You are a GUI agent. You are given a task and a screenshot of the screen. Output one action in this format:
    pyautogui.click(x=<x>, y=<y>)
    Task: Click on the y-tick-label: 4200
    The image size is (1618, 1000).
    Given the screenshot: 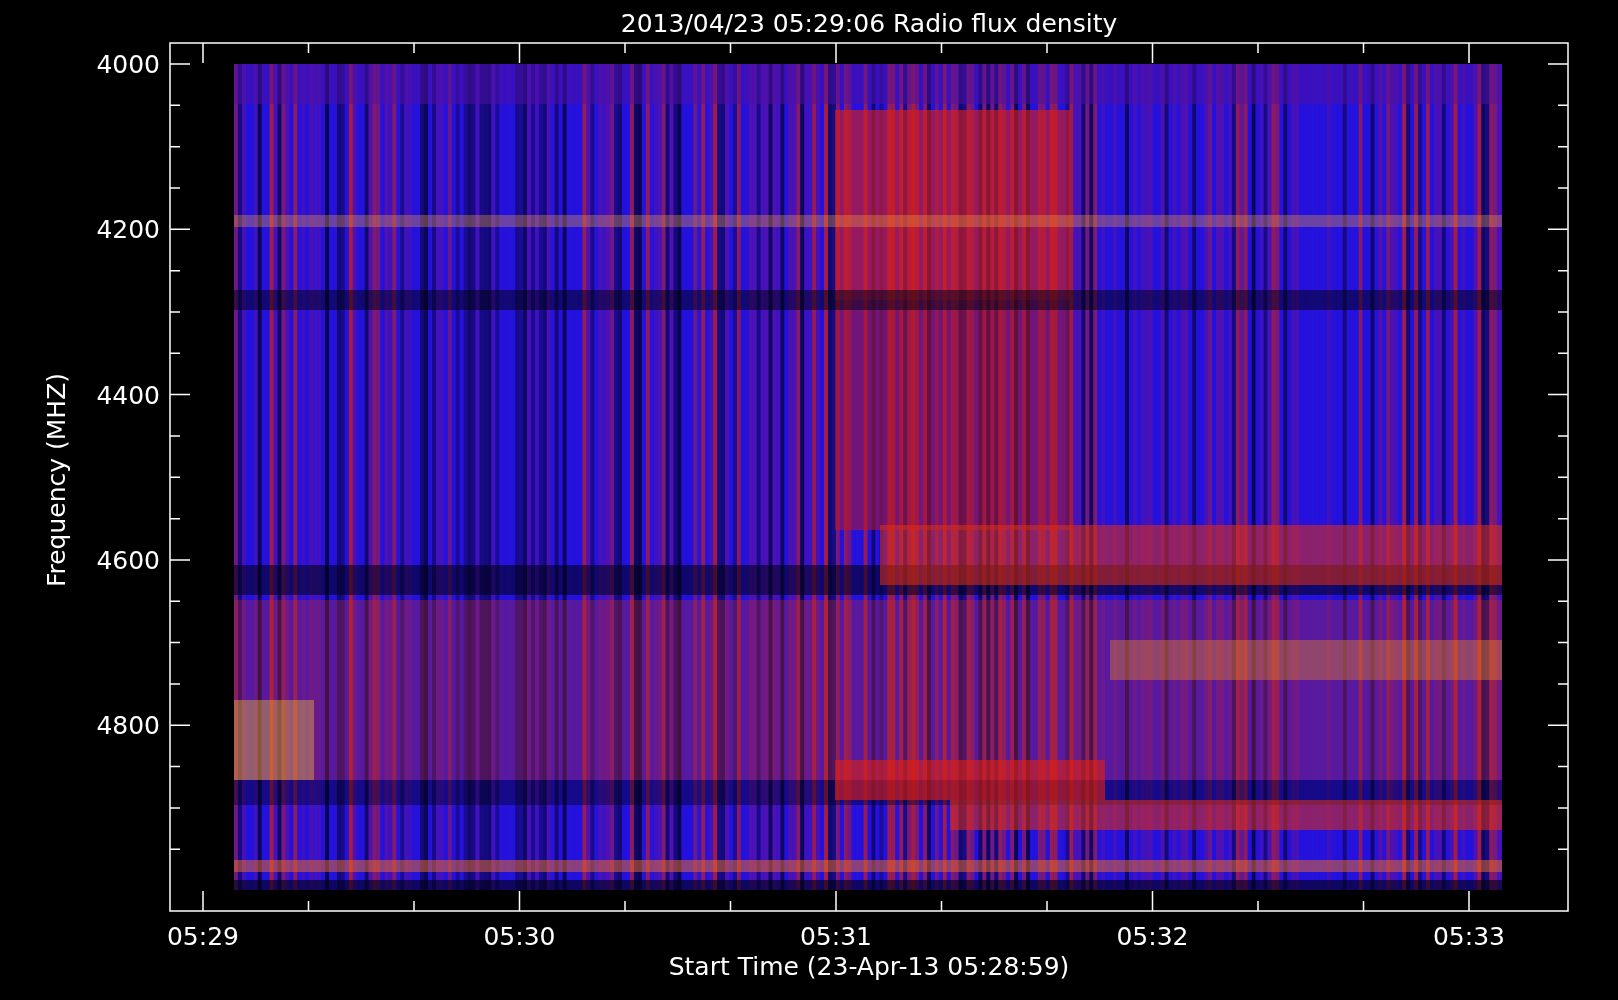 What is the action you would take?
    pyautogui.click(x=128, y=230)
    